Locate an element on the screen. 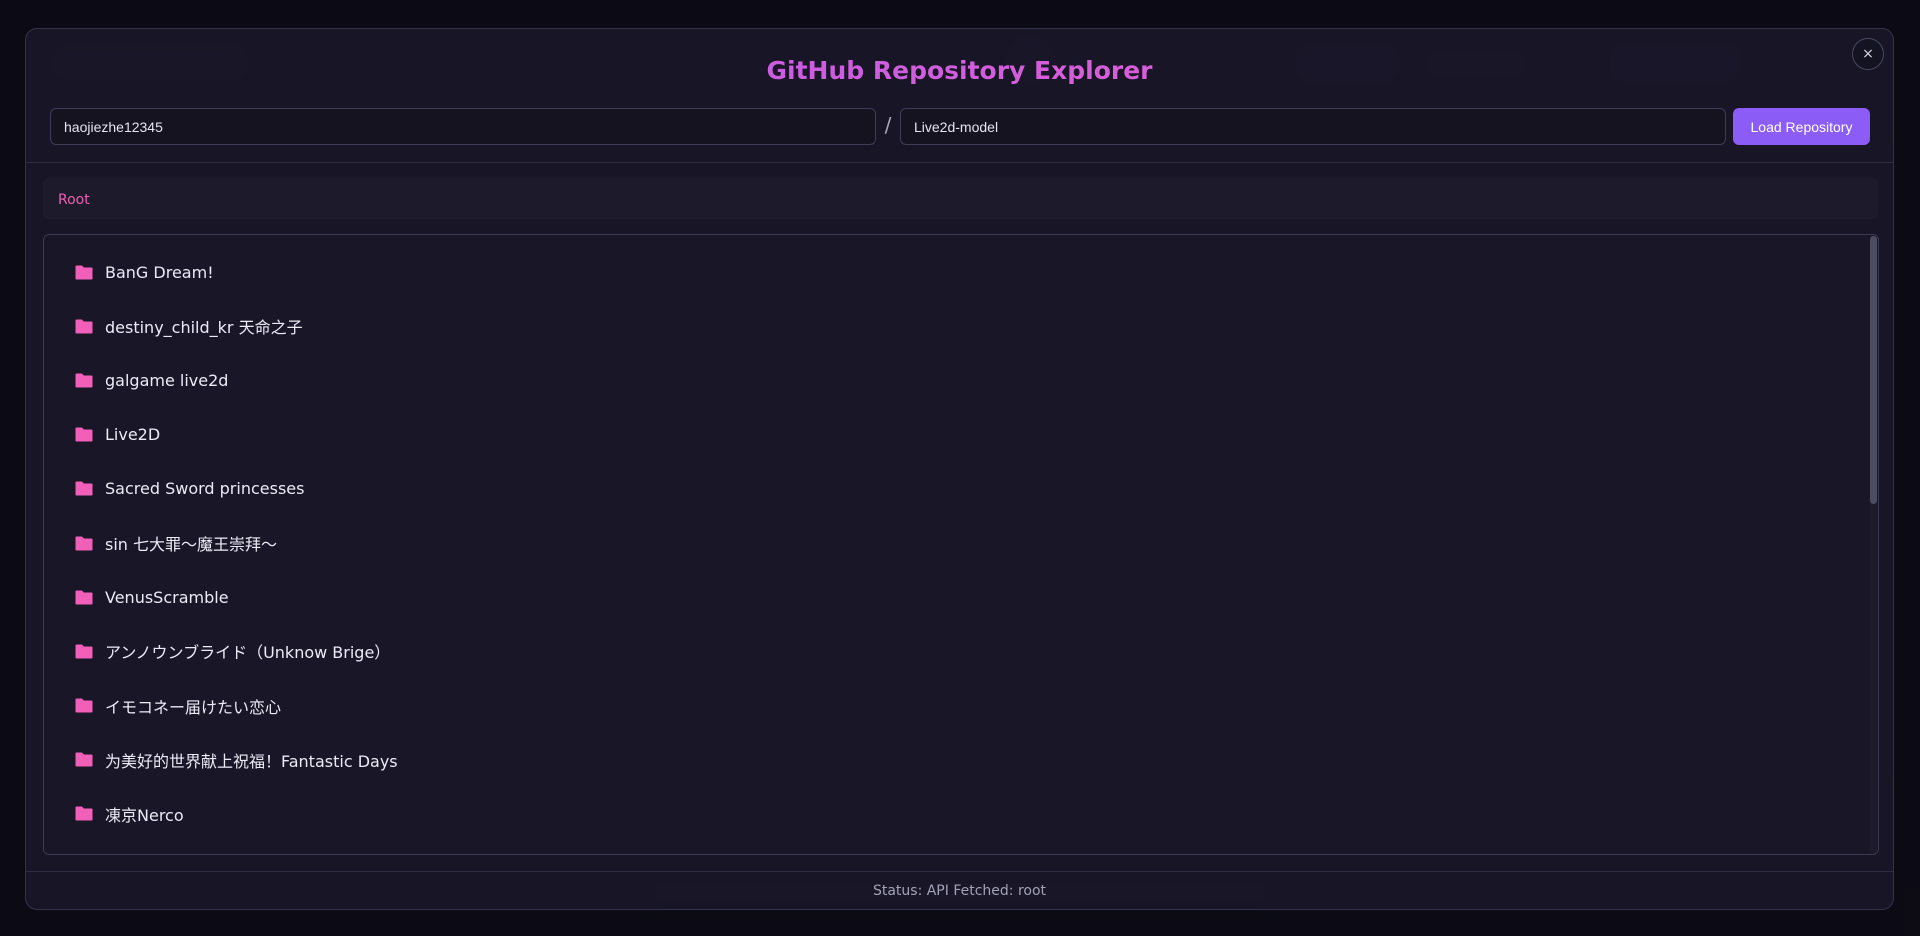  file-name: 凍京Nerco is located at coordinates (144, 815).